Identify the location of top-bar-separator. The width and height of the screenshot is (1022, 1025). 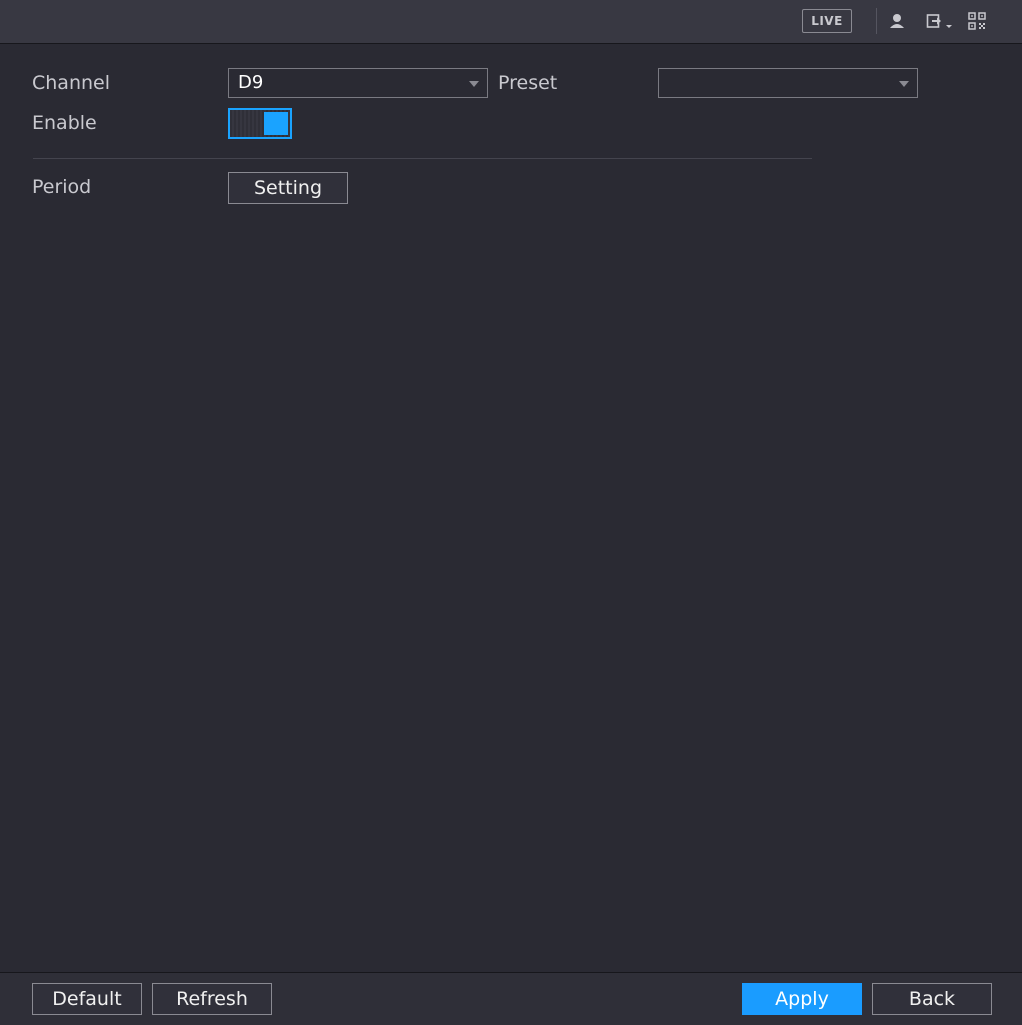
(876, 21).